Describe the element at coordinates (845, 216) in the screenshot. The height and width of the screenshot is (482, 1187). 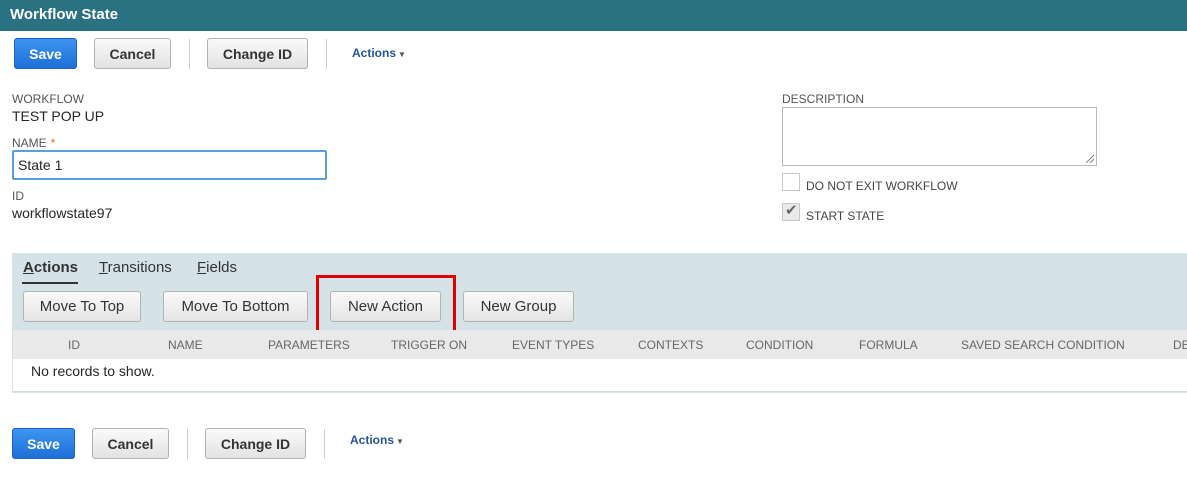
I see `start-state-label: START STATE` at that location.